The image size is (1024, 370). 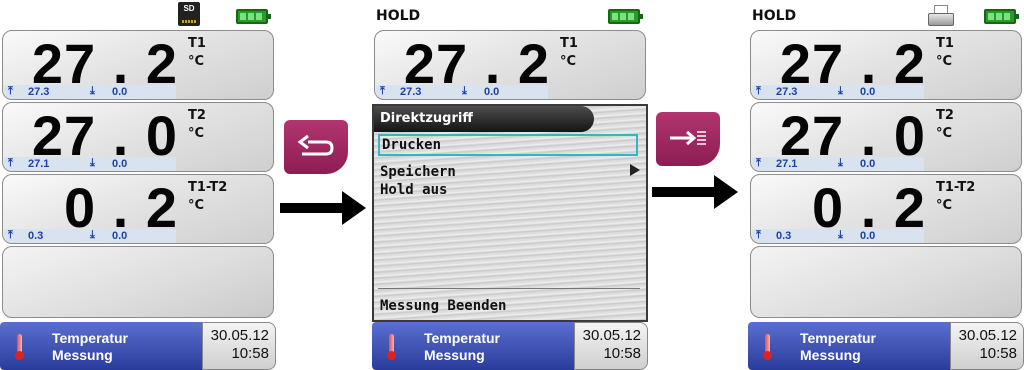 What do you see at coordinates (138, 16) in the screenshot?
I see `status-bar: SD` at bounding box center [138, 16].